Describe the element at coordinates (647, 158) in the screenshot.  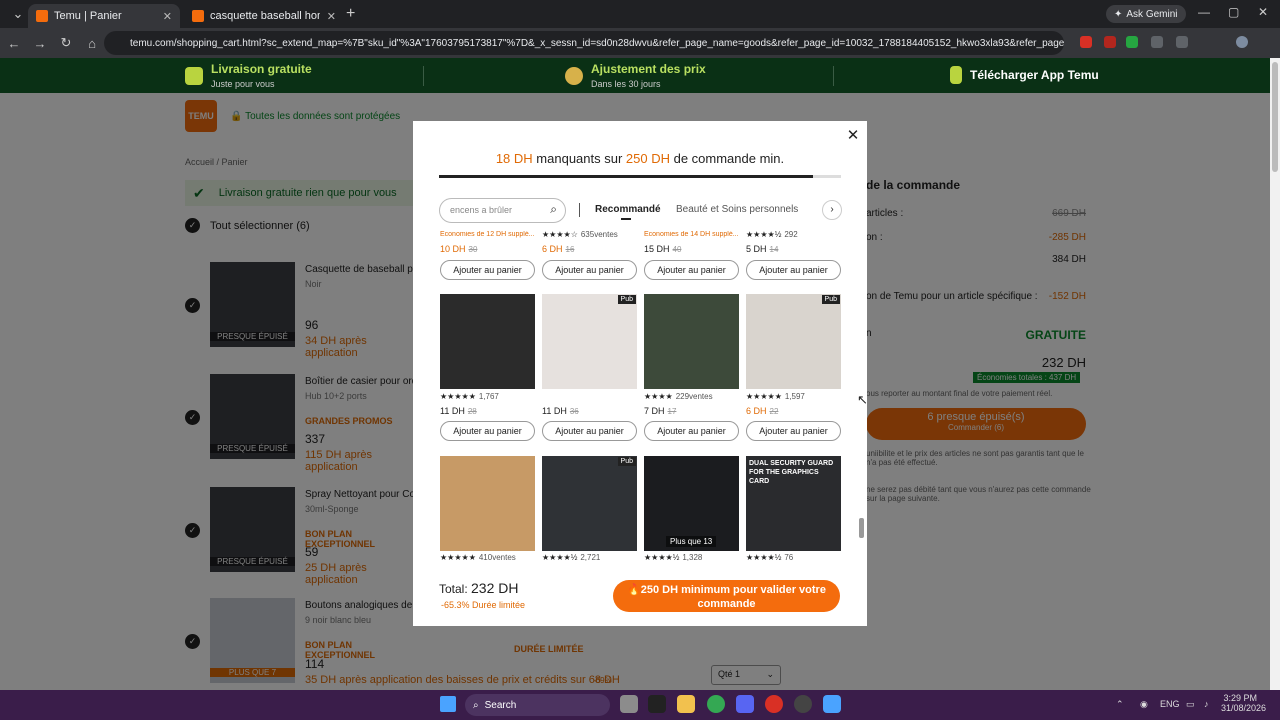
I see `minimum-amount: 250 DH` at that location.